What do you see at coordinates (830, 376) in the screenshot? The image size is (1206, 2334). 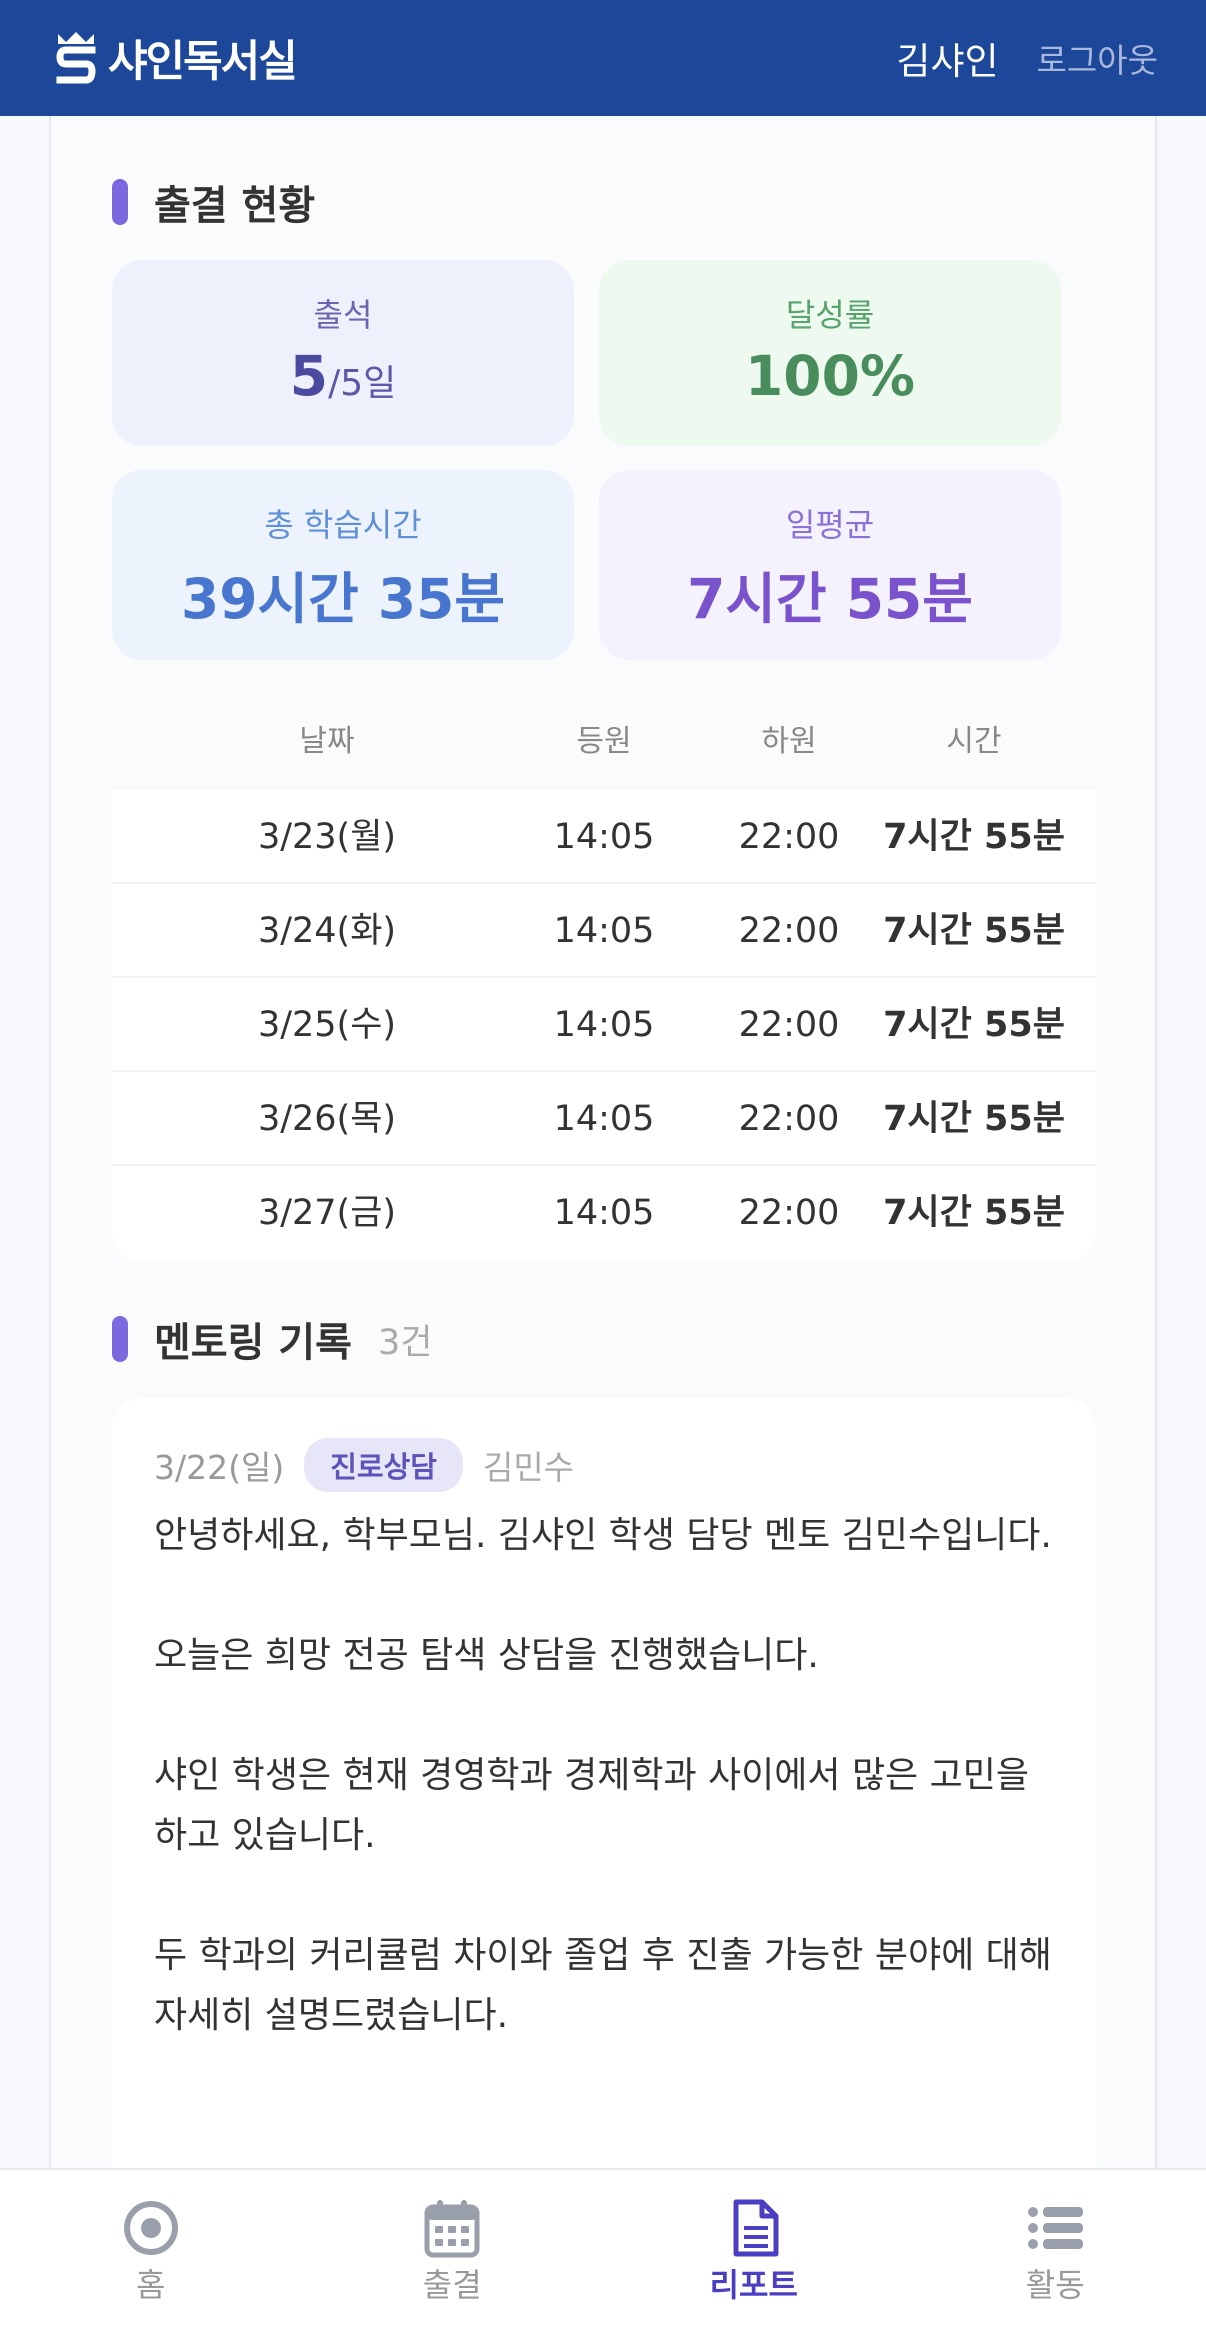 I see `rate-value: 100%` at bounding box center [830, 376].